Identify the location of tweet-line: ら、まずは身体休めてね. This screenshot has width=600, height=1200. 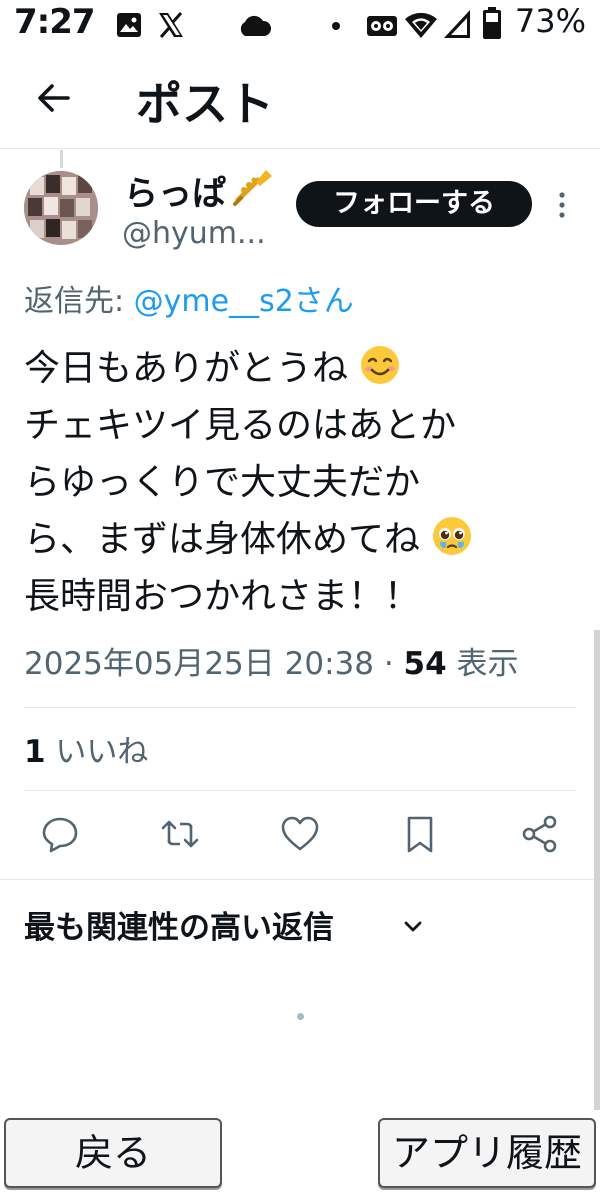
(304, 539).